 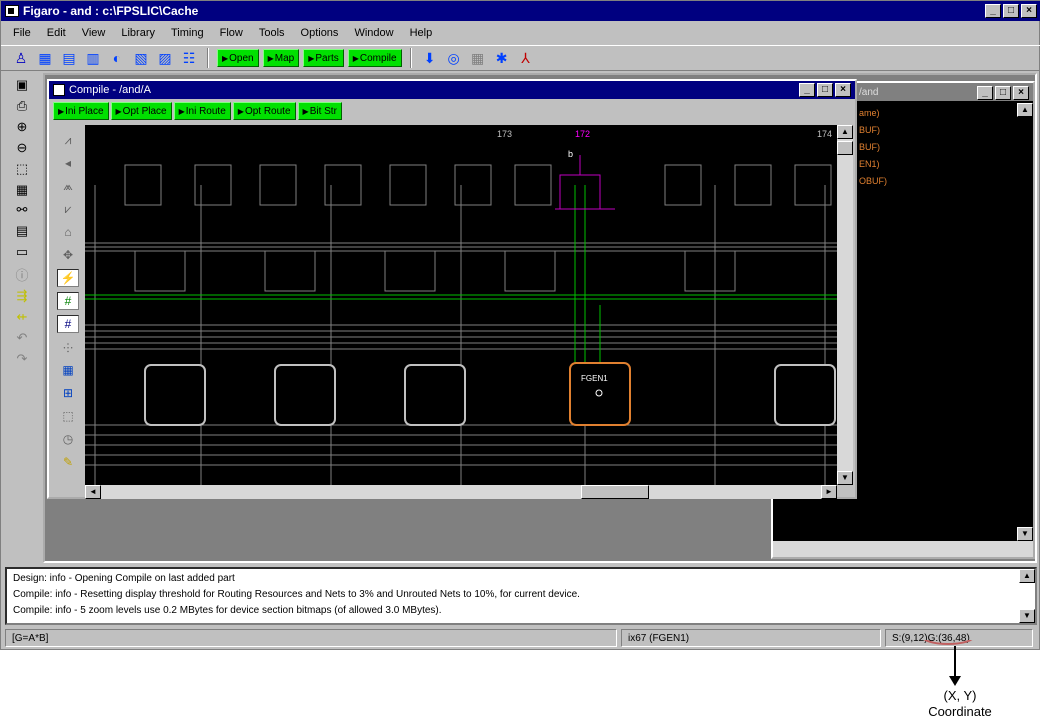 I want to click on title-bar: Figaro - and : c:\FPSLIC\Cache _ □ ×, so click(x=520, y=11).